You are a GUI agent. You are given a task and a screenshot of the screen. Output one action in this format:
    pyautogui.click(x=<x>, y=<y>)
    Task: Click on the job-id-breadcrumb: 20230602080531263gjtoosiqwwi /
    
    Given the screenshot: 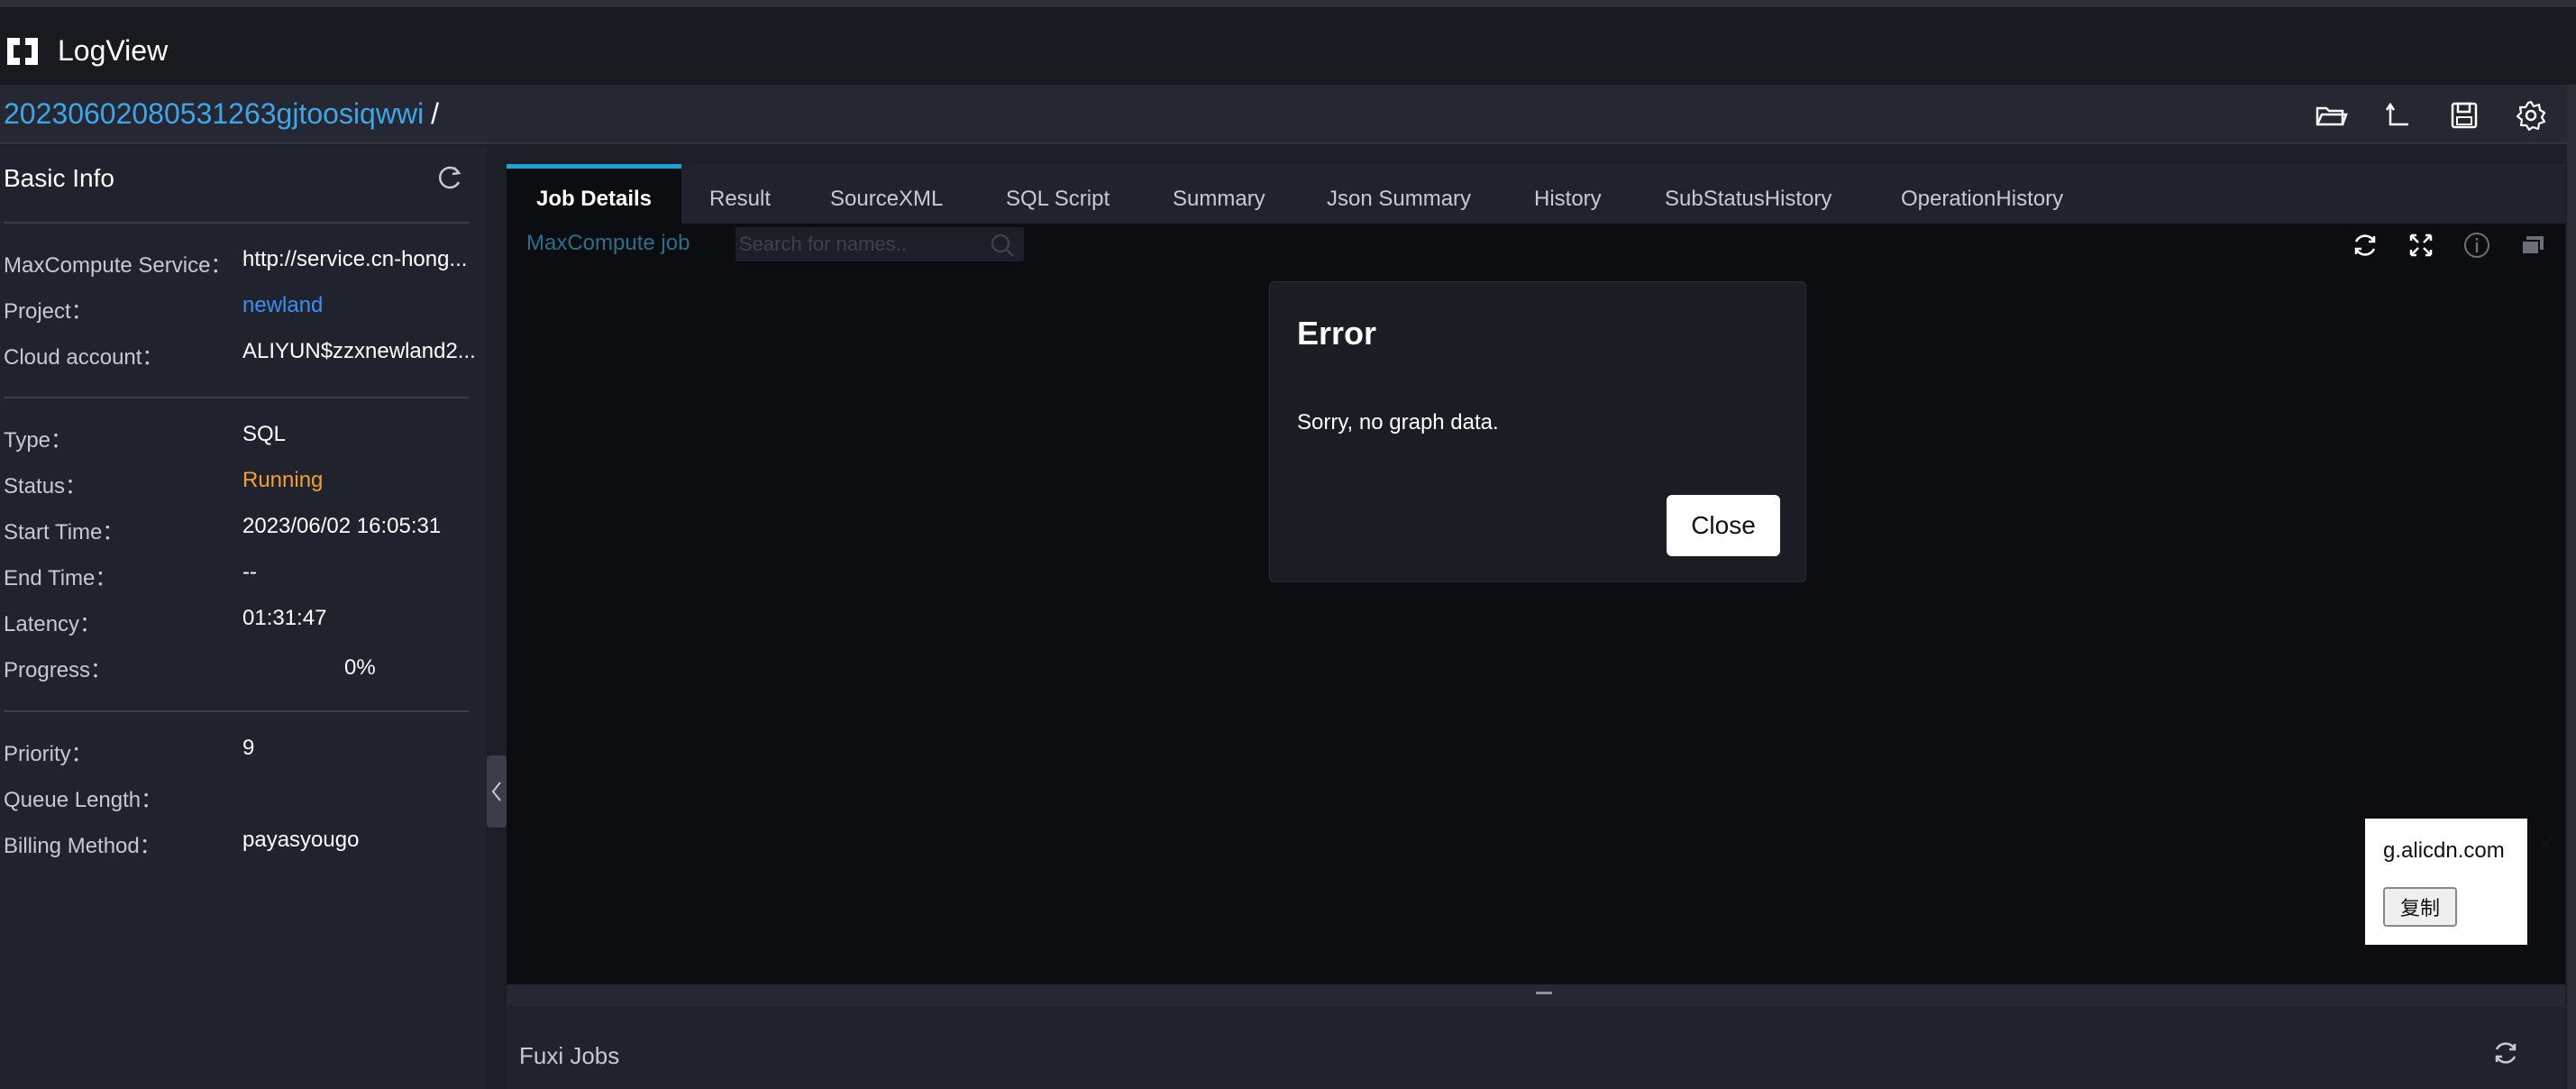 What is the action you would take?
    pyautogui.click(x=221, y=114)
    